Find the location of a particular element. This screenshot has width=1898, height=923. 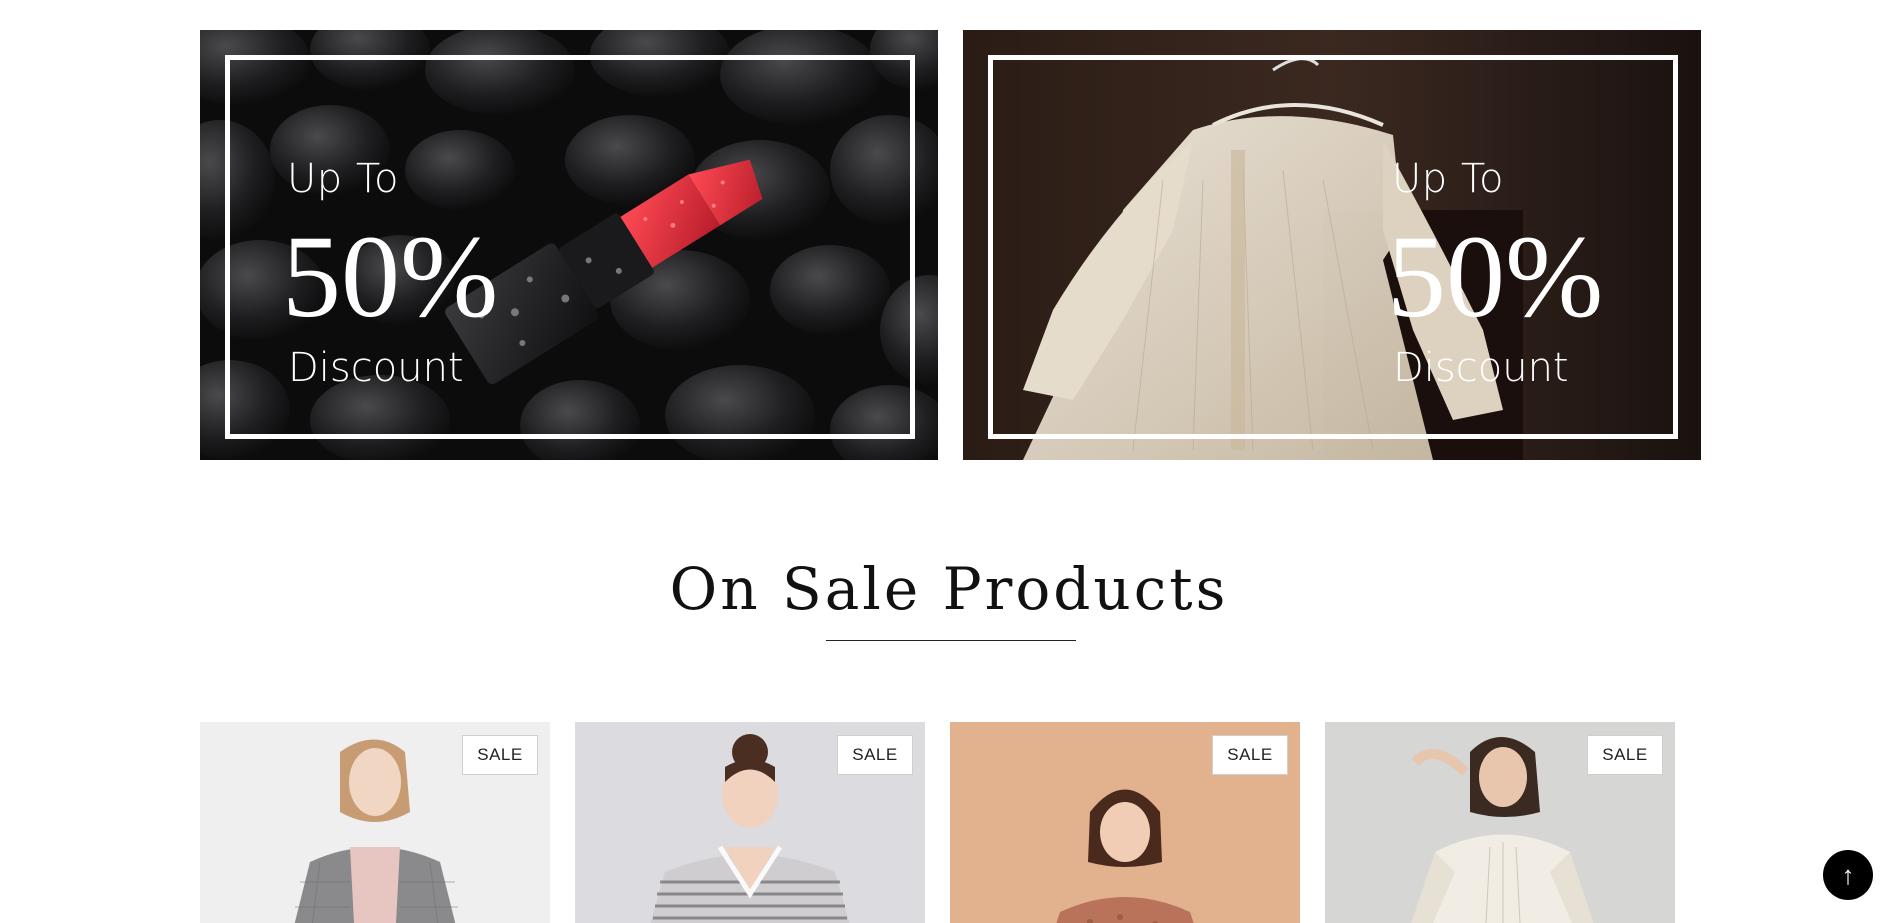

arrow-up-icon: ↑ is located at coordinates (1848, 874).